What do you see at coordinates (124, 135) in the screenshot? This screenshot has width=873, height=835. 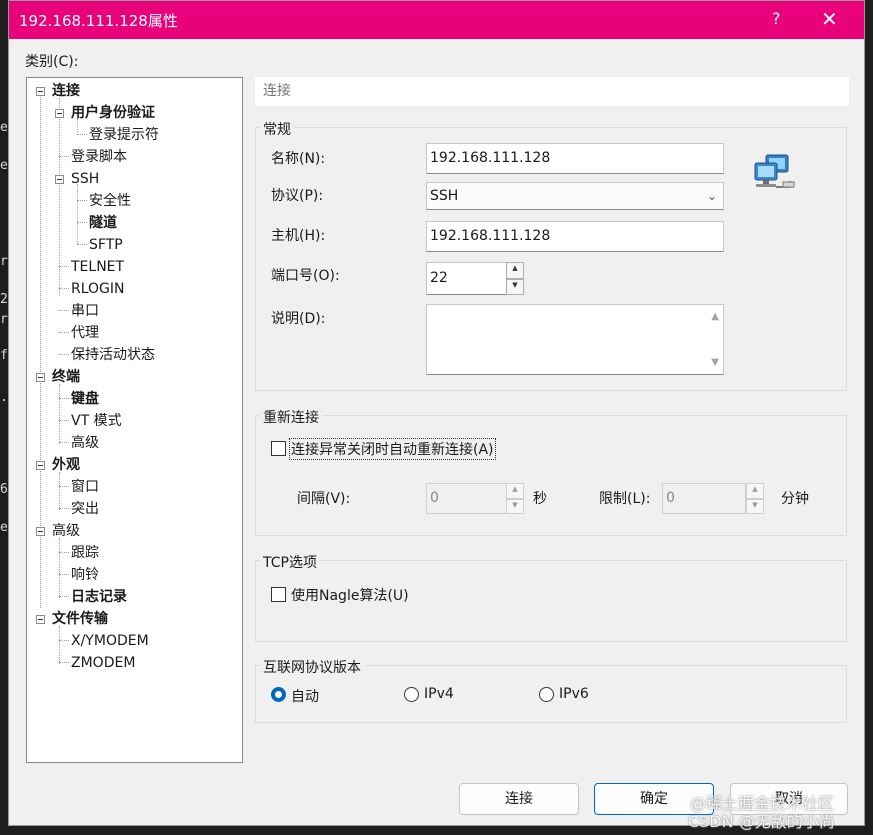 I see `tree-item-login-prompt: 登录提示符` at bounding box center [124, 135].